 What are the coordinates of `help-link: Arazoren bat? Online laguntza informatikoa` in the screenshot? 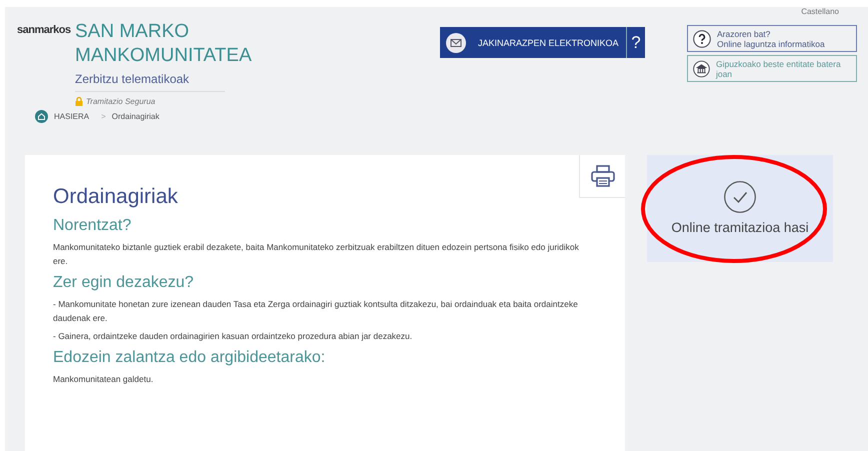 It's located at (772, 38).